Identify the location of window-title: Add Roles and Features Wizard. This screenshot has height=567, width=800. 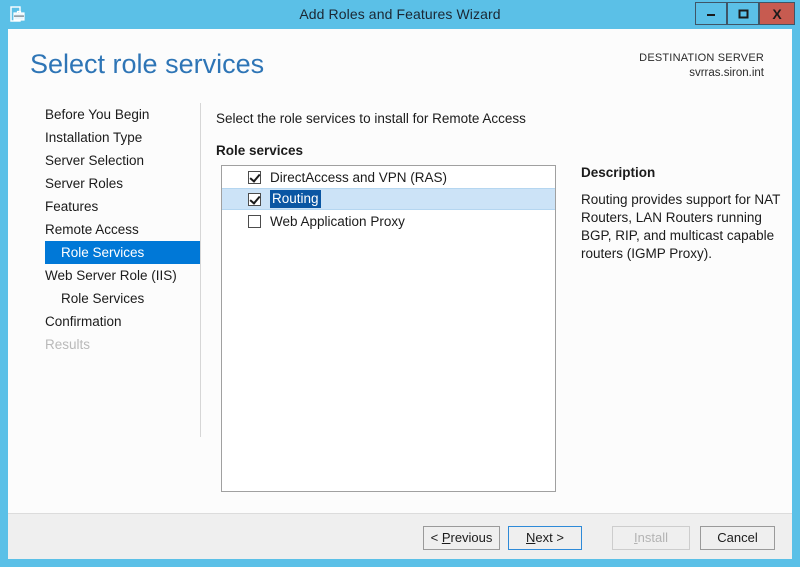
(400, 14).